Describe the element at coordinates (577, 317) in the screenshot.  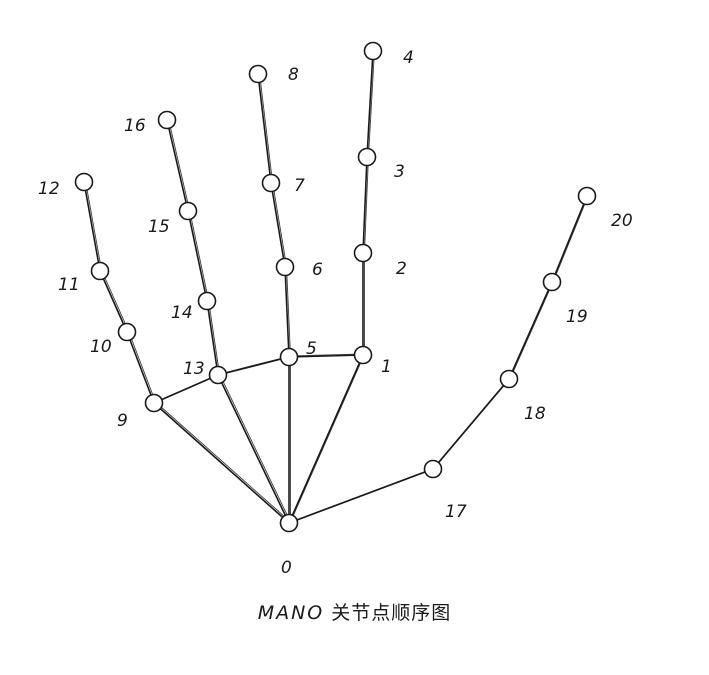
I see `joint-label-19: 19` at that location.